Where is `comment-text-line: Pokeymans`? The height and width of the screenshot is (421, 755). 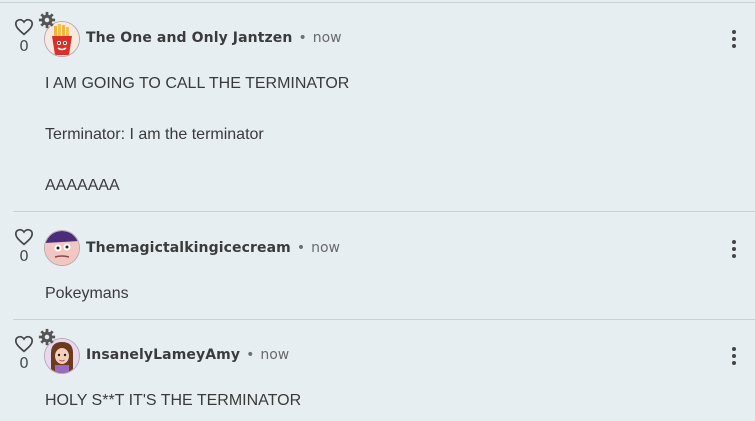
comment-text-line: Pokeymans is located at coordinates (87, 293).